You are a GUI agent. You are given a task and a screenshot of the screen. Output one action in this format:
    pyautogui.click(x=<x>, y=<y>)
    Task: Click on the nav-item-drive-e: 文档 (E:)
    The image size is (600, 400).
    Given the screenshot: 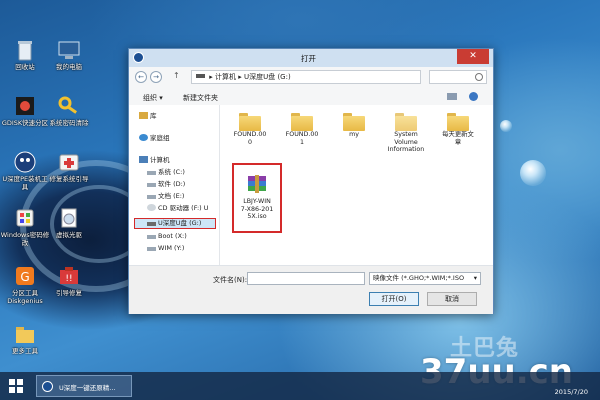 What is the action you would take?
    pyautogui.click(x=165, y=196)
    